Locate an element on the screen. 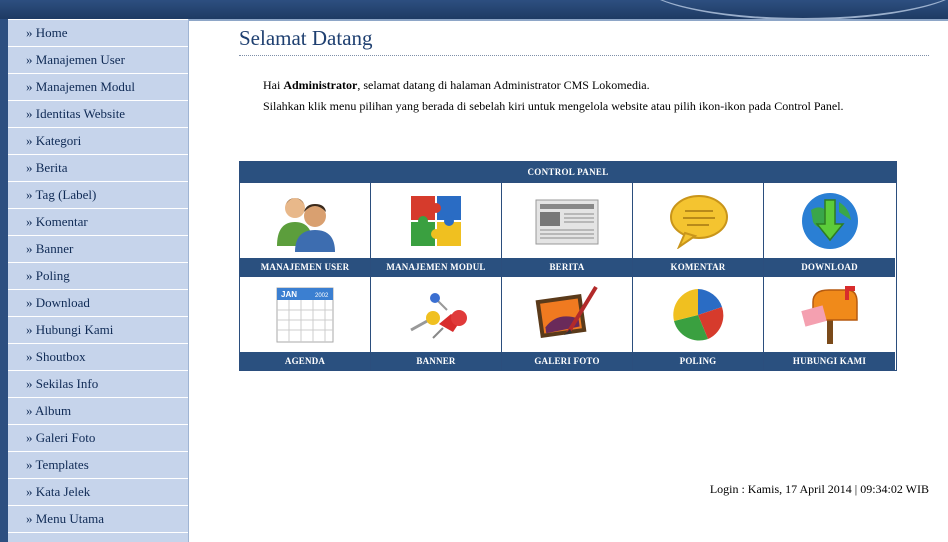 The width and height of the screenshot is (948, 542). speech-bubble-icon is located at coordinates (698, 220).